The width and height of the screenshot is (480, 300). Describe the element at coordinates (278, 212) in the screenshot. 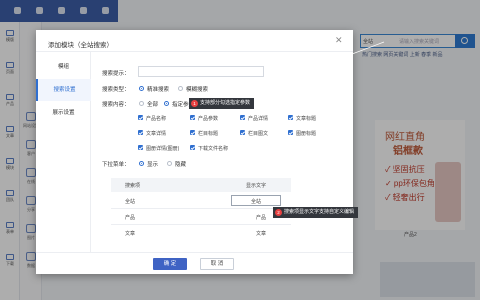

I see `annotation-number: 2` at that location.